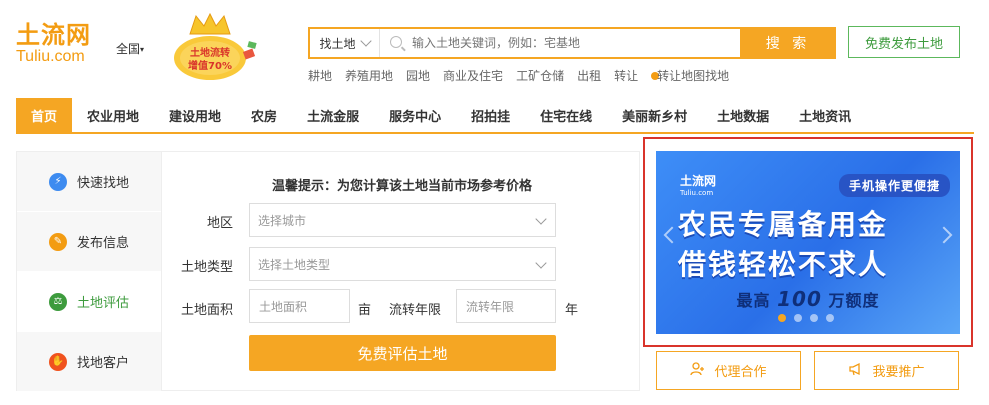 The image size is (989, 405). I want to click on banner-brand: 土流网 Tuliu.com, so click(698, 187).